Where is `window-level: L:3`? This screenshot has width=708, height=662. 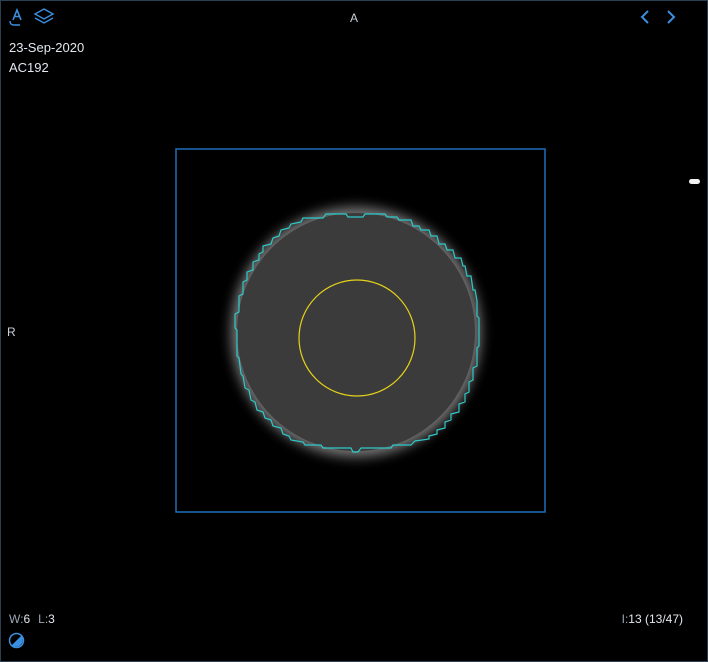
window-level: L:3 is located at coordinates (46, 619).